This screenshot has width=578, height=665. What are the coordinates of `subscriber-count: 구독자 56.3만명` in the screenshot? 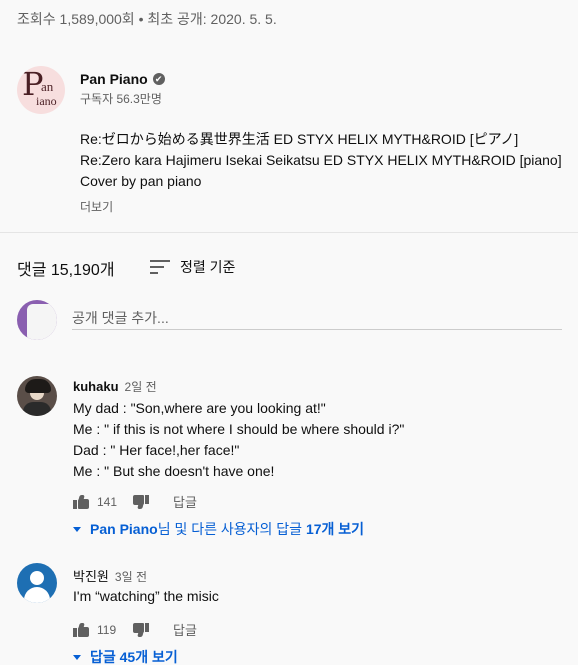 It's located at (121, 99).